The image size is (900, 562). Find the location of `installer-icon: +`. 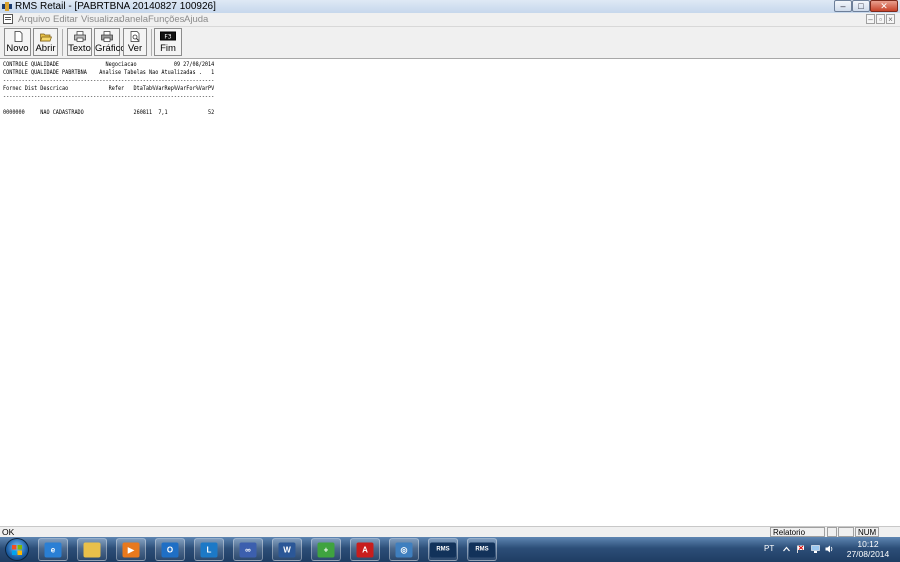

installer-icon: + is located at coordinates (326, 549).